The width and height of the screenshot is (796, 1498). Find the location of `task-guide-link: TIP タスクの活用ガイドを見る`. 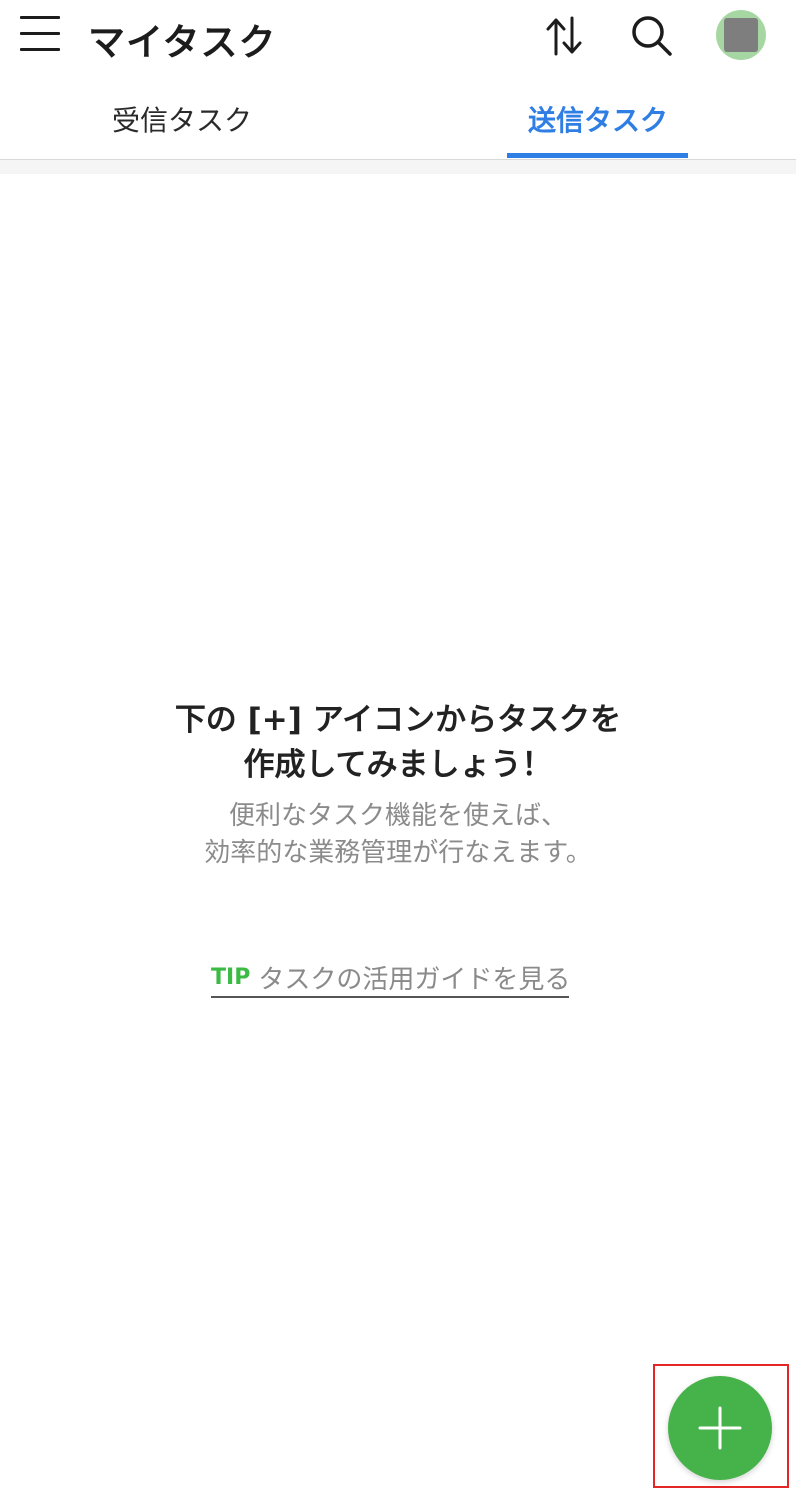

task-guide-link: TIP タスクの活用ガイドを見る is located at coordinates (391, 978).